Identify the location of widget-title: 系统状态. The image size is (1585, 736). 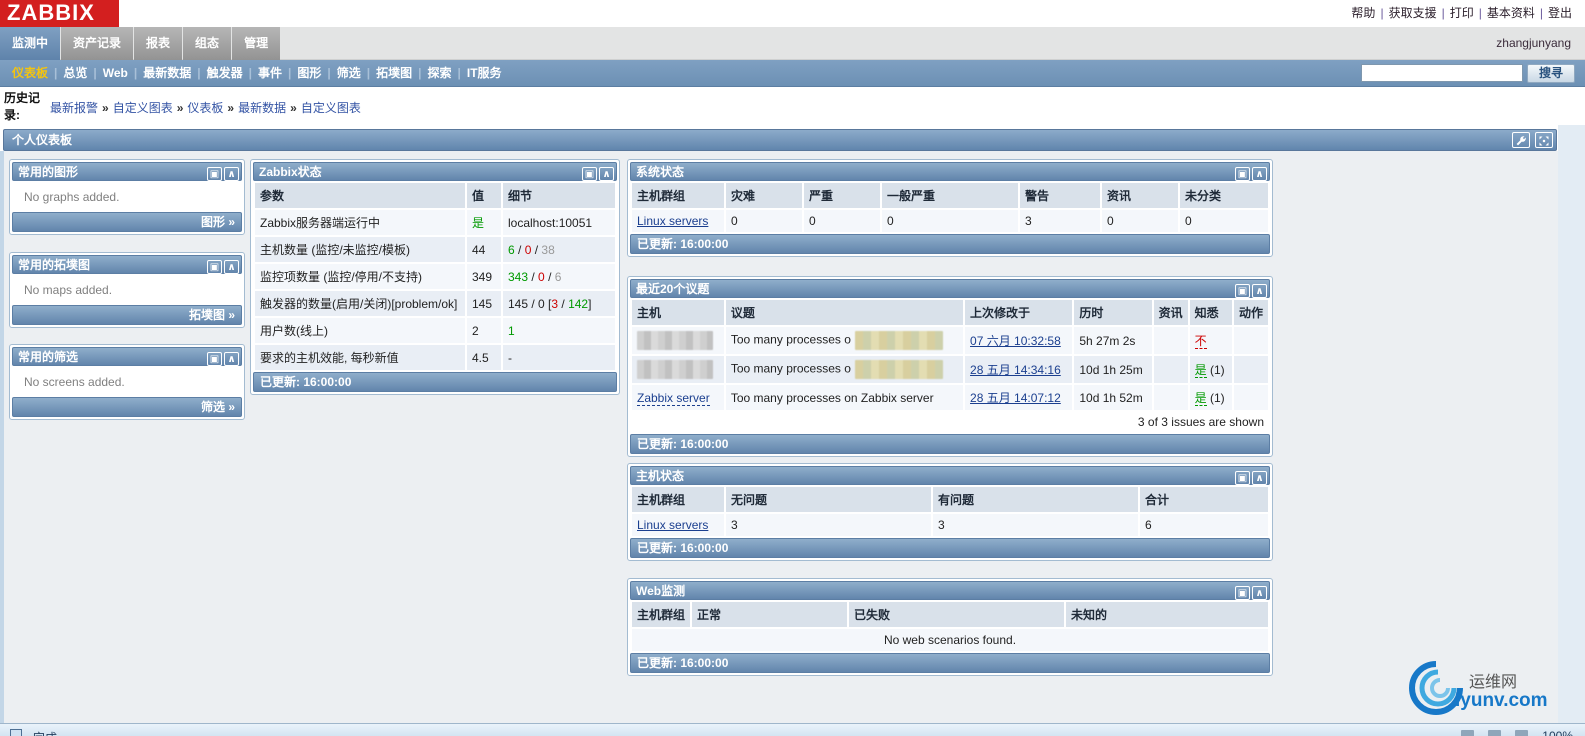
(660, 172).